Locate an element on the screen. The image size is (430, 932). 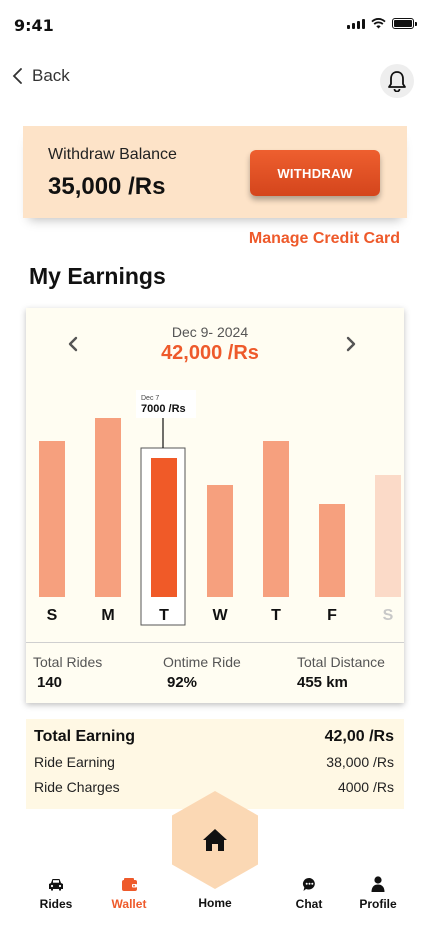
day-label-4: T is located at coordinates (276, 615).